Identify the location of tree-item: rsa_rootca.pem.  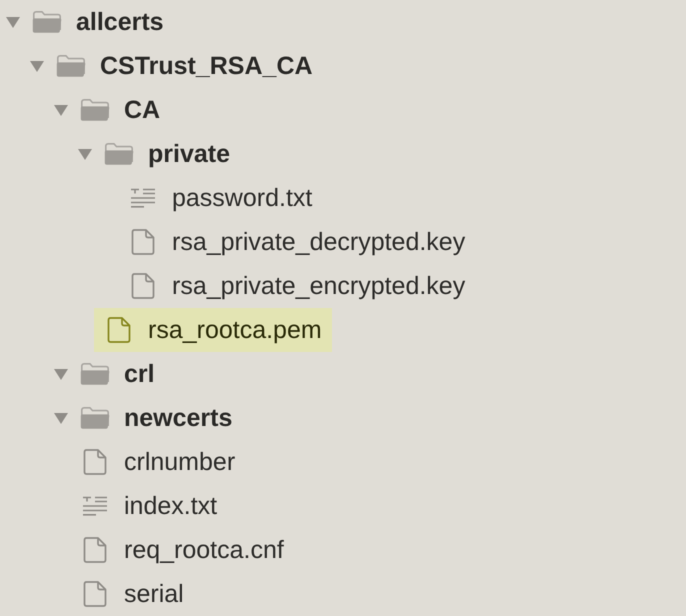
(213, 330).